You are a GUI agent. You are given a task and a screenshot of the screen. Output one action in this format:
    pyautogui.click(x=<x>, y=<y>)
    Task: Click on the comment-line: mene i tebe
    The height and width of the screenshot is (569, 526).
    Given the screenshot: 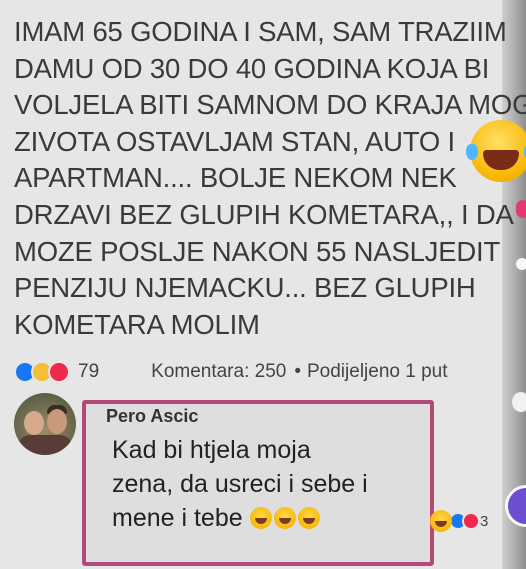 What is the action you would take?
    pyautogui.click(x=177, y=518)
    